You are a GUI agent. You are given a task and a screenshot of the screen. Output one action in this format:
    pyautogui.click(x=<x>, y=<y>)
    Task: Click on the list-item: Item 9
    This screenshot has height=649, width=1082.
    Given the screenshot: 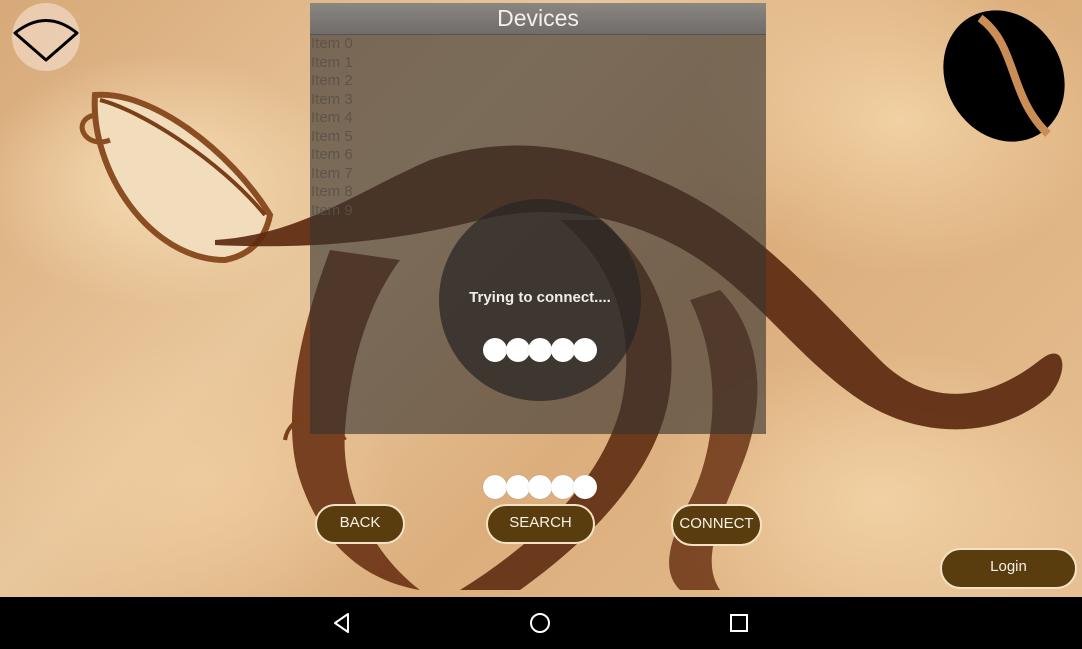 What is the action you would take?
    pyautogui.click(x=331, y=211)
    